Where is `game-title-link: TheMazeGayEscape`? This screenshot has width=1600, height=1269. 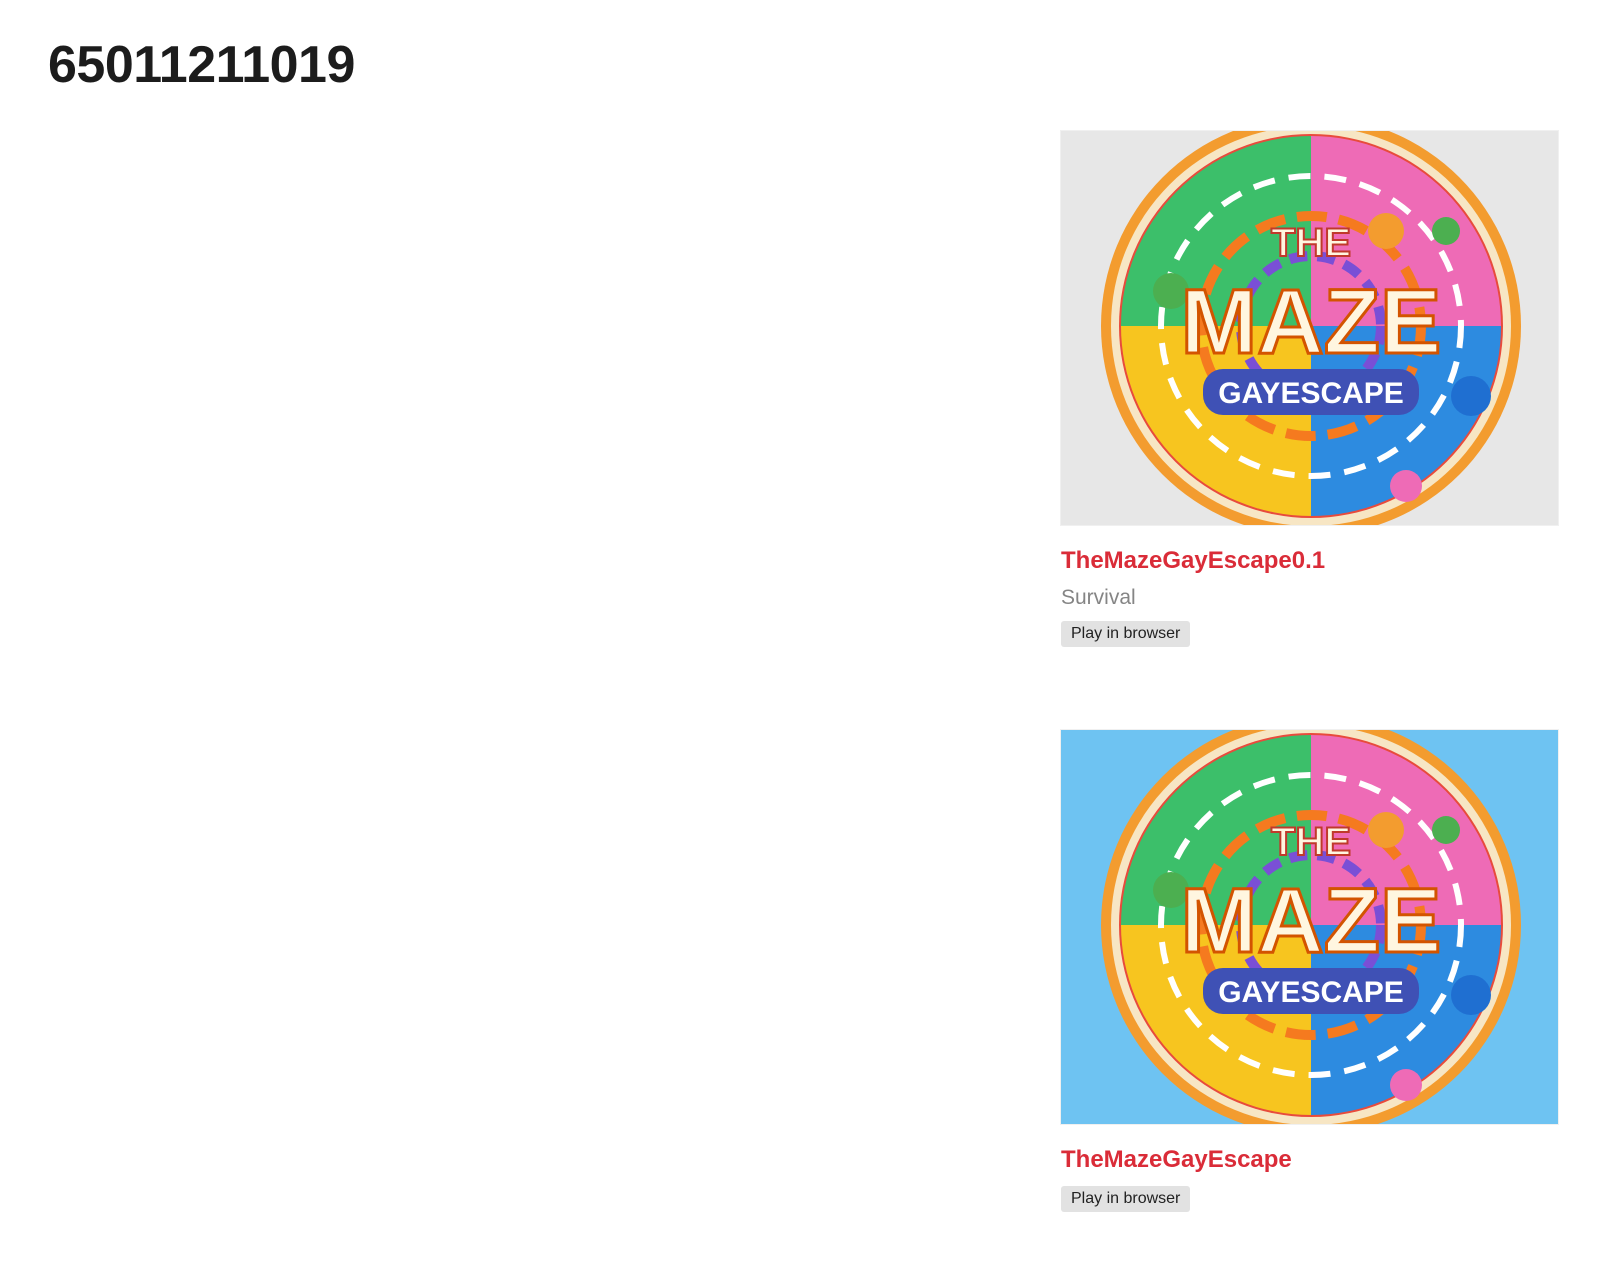 game-title-link: TheMazeGayEscape is located at coordinates (1309, 1160).